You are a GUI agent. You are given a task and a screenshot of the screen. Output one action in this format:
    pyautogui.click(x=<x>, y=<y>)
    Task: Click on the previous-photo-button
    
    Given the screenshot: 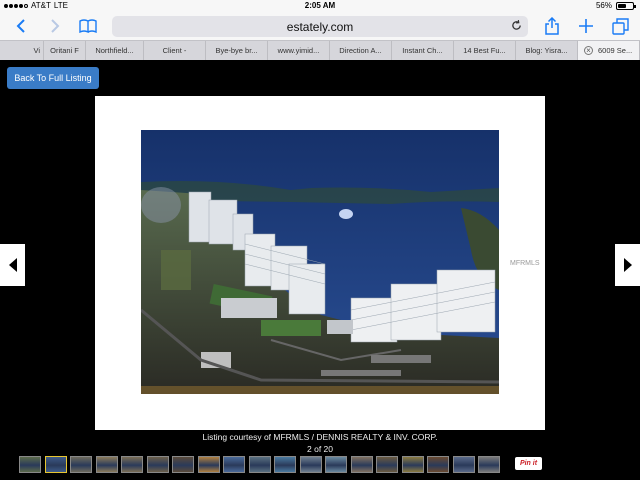 What is the action you would take?
    pyautogui.click(x=12, y=265)
    